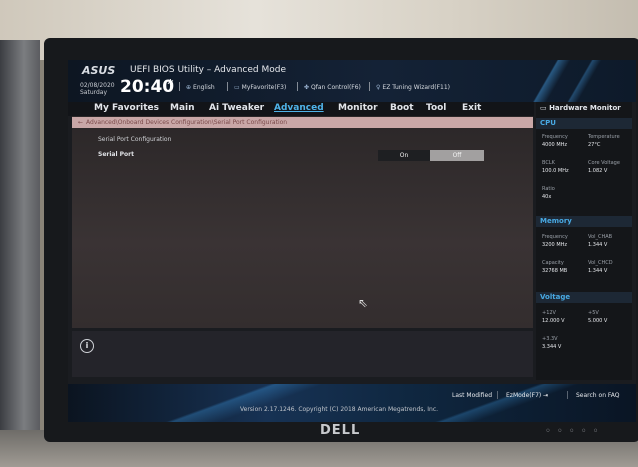  I want to click on asus-logo: ASUS, so click(99, 70).